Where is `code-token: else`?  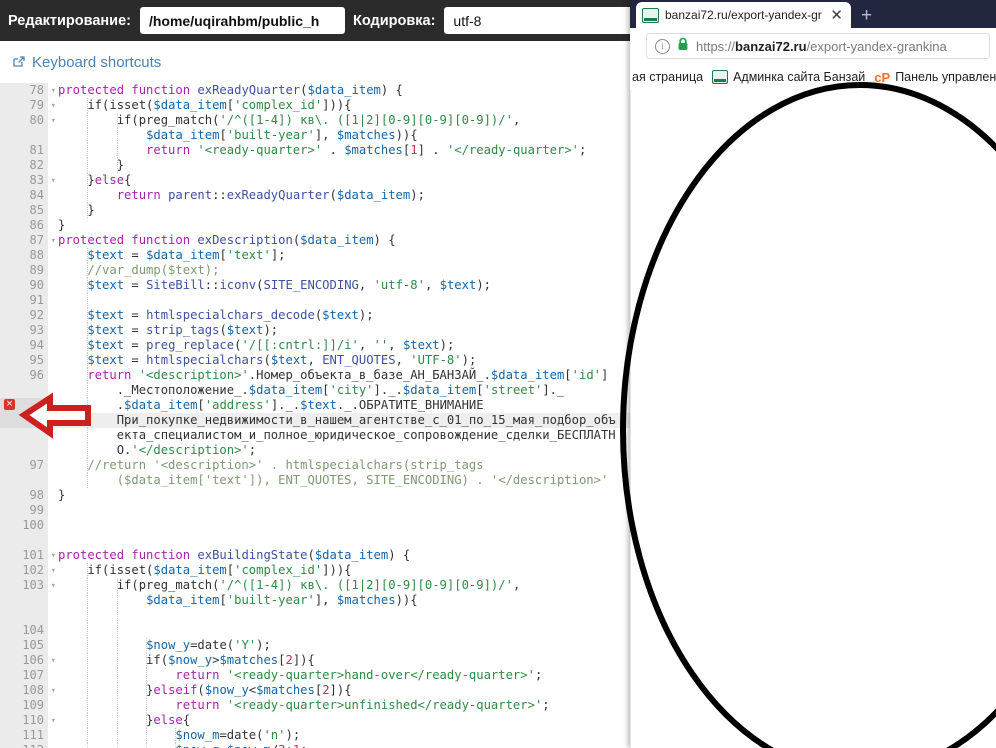 code-token: else is located at coordinates (168, 720).